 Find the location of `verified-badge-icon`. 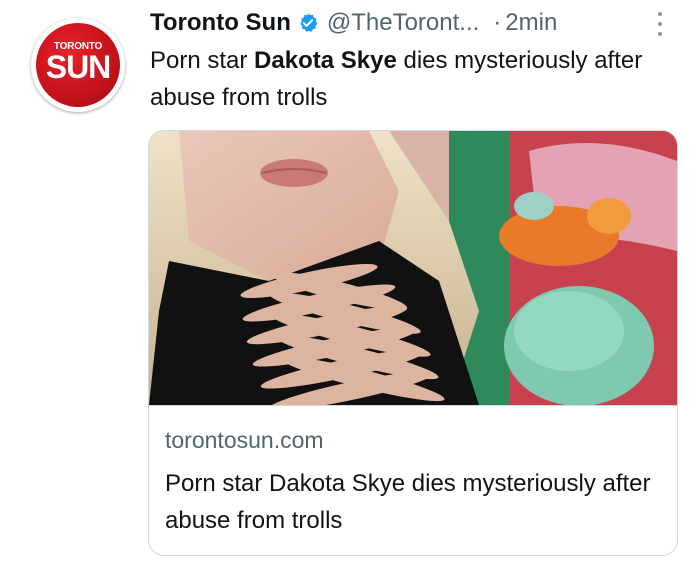

verified-badge-icon is located at coordinates (308, 23).